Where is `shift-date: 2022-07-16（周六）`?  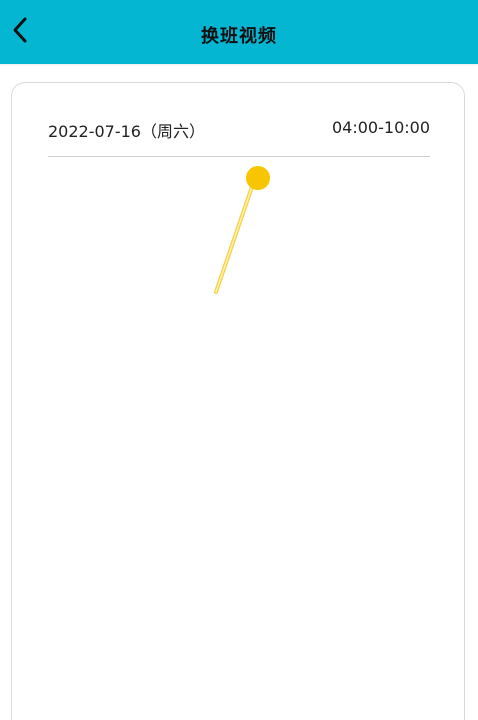 shift-date: 2022-07-16（周六） is located at coordinates (126, 131).